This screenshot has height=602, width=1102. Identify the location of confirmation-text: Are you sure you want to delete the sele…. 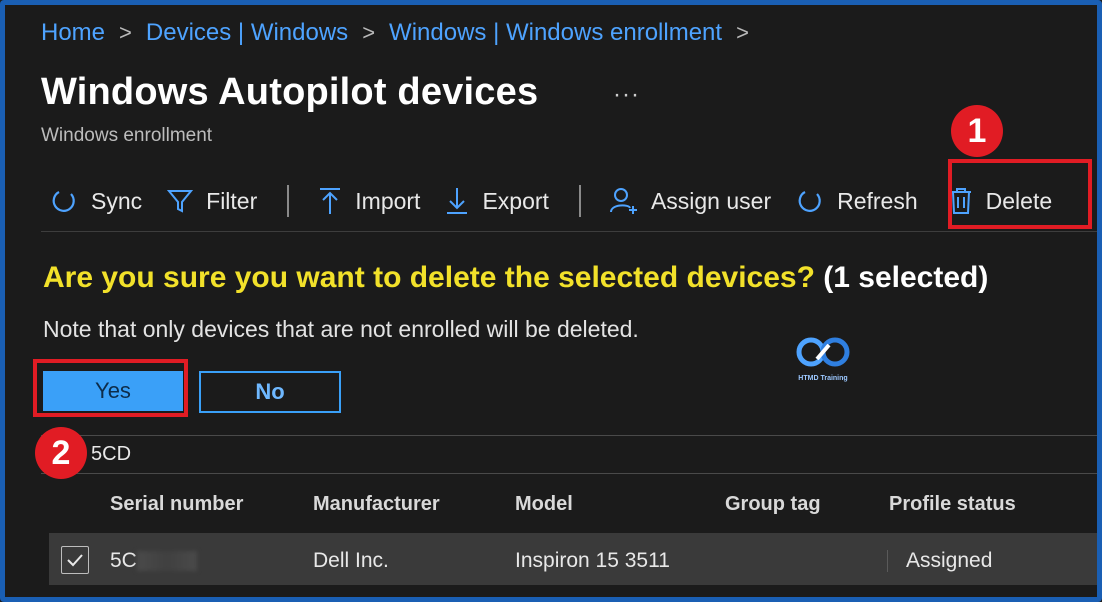
(429, 277).